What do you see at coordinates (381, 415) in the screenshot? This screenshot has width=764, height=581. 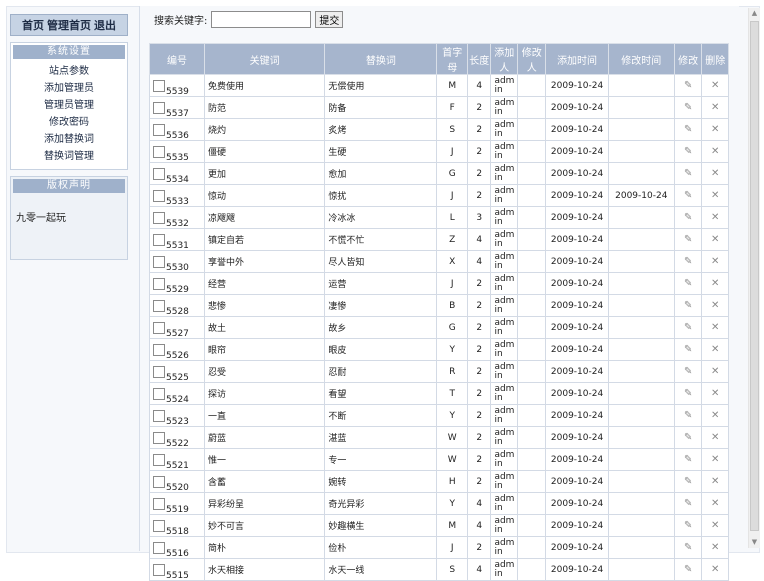 I see `row-replace: 不断` at bounding box center [381, 415].